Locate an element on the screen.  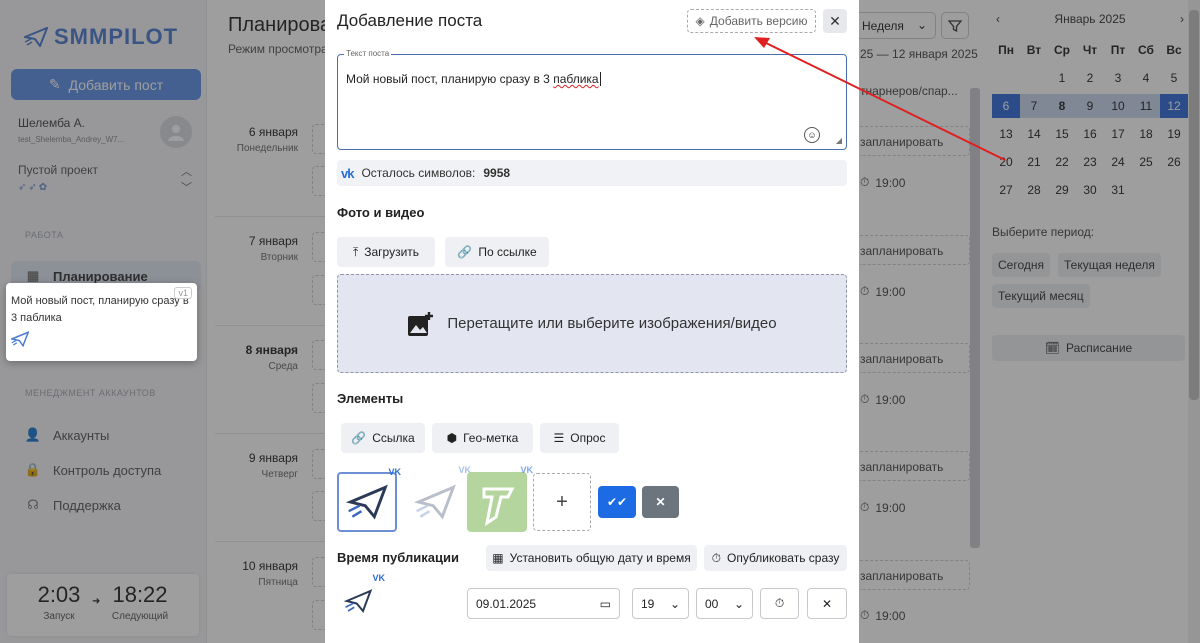
by-link-button: 🔗 По ссылке is located at coordinates (497, 252).